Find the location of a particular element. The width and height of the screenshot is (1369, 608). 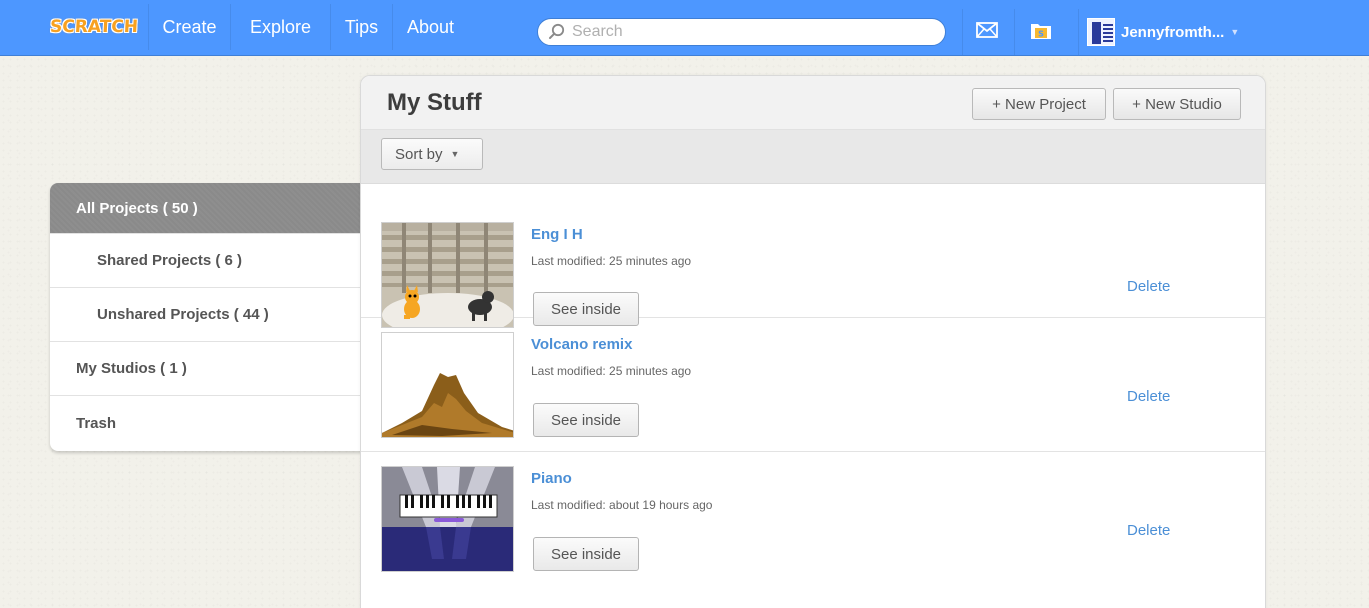

nav-explore: Explore is located at coordinates (280, 27).